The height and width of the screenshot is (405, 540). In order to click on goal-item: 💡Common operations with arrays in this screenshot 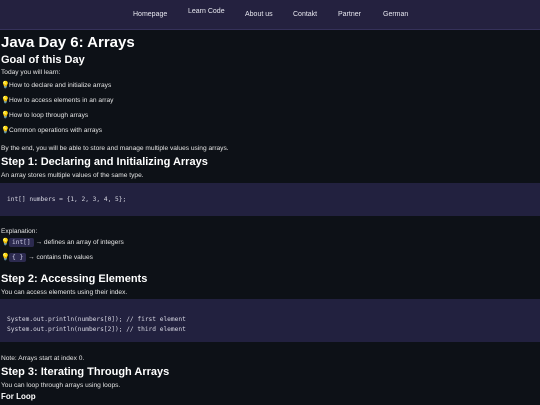, I will do `click(52, 130)`.